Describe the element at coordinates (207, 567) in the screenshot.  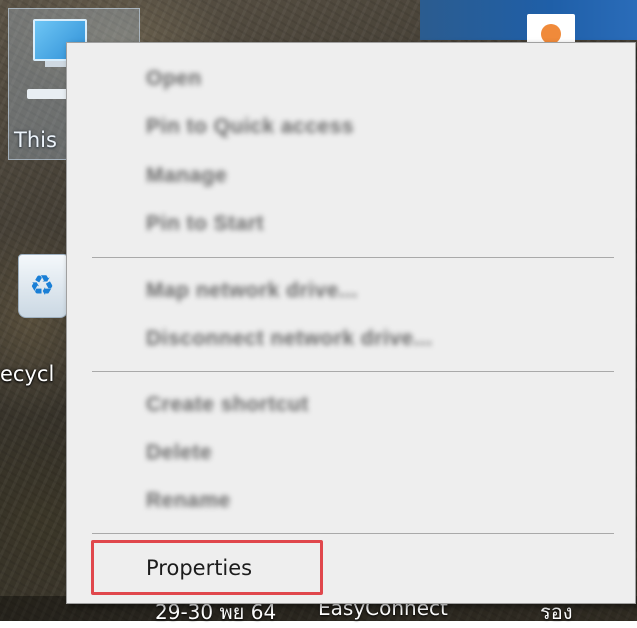
I see `properties-highlight-box` at that location.